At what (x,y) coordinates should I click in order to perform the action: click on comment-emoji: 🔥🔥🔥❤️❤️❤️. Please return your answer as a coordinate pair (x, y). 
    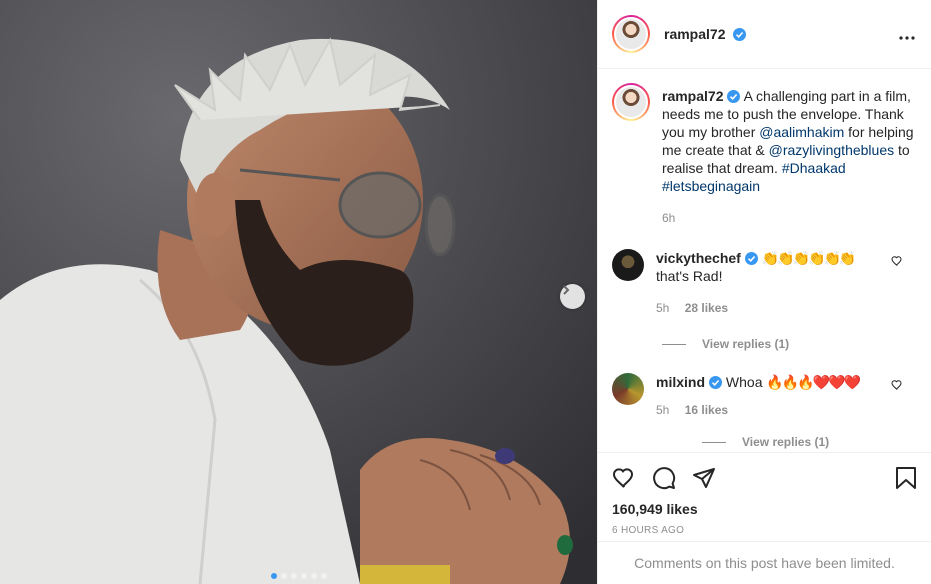
    Looking at the image, I should click on (813, 382).